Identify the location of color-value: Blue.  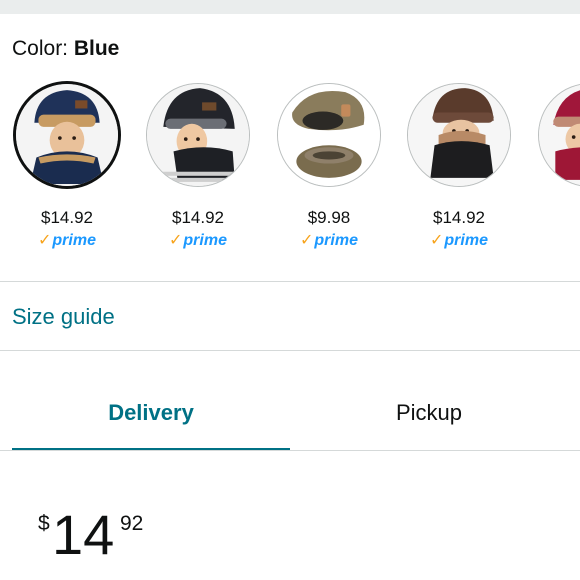
(96, 48).